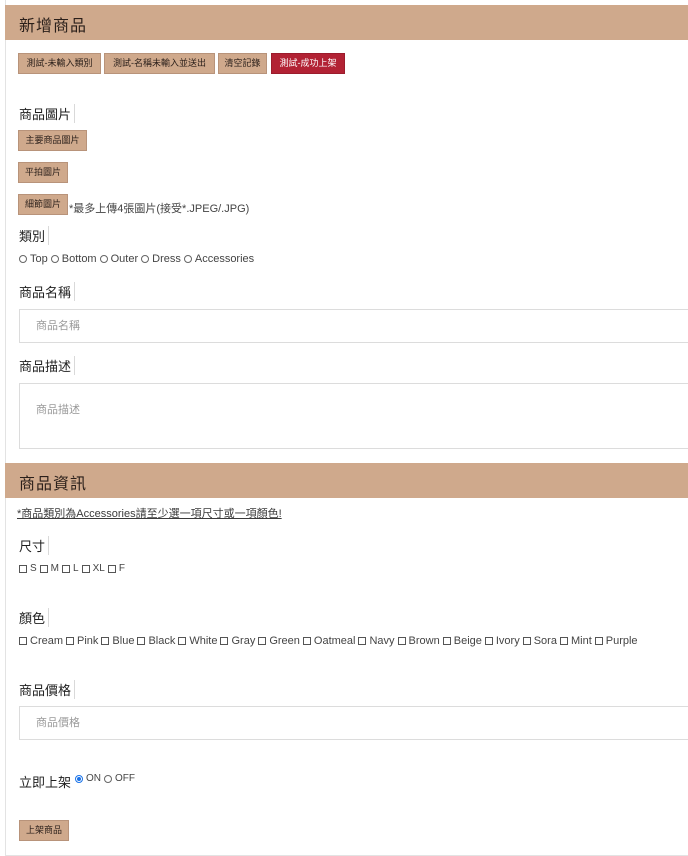  Describe the element at coordinates (53, 26) in the screenshot. I see `page-title: 新增商品` at that location.